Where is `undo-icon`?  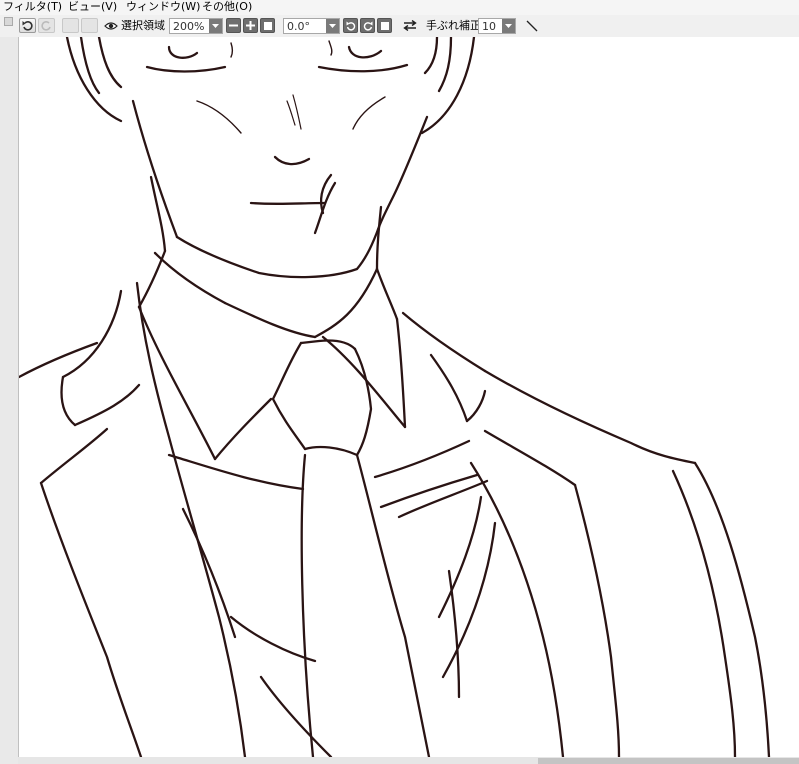
undo-icon is located at coordinates (27, 25).